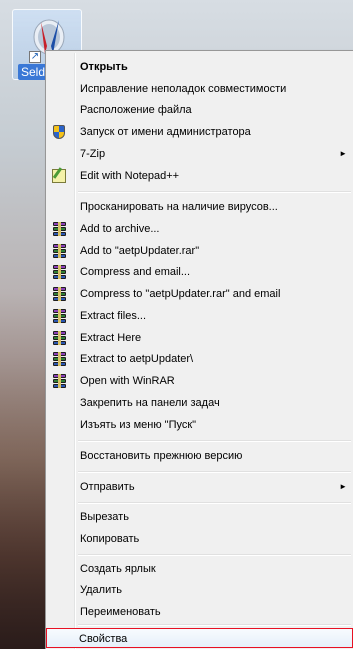 Image resolution: width=353 pixels, height=649 pixels. What do you see at coordinates (199, 338) in the screenshot?
I see `menu-item-extract-here: Extract Here` at bounding box center [199, 338].